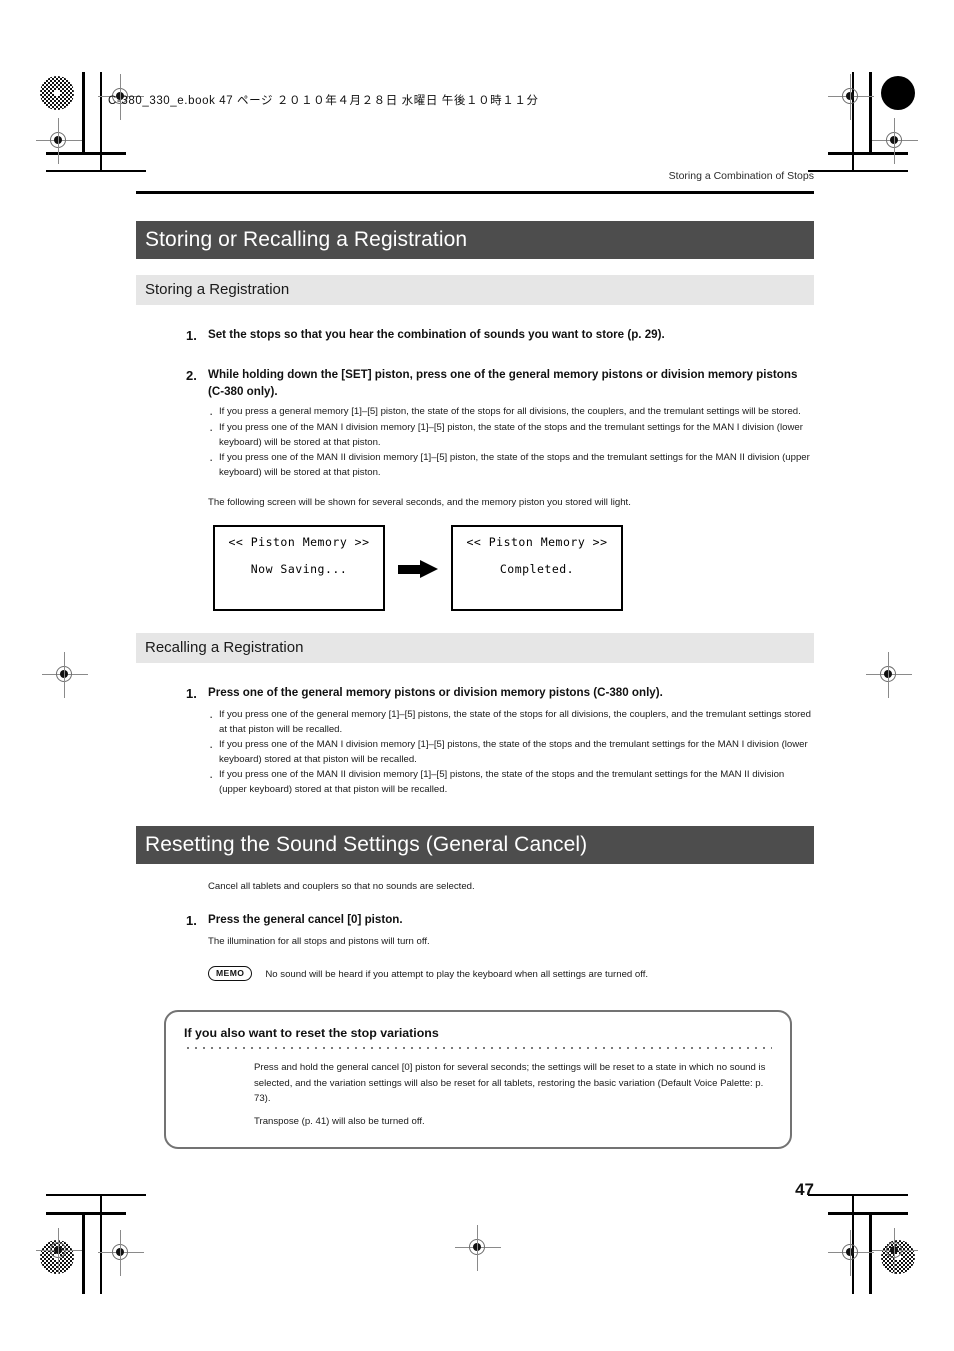  I want to click on page-number: 47, so click(804, 1189).